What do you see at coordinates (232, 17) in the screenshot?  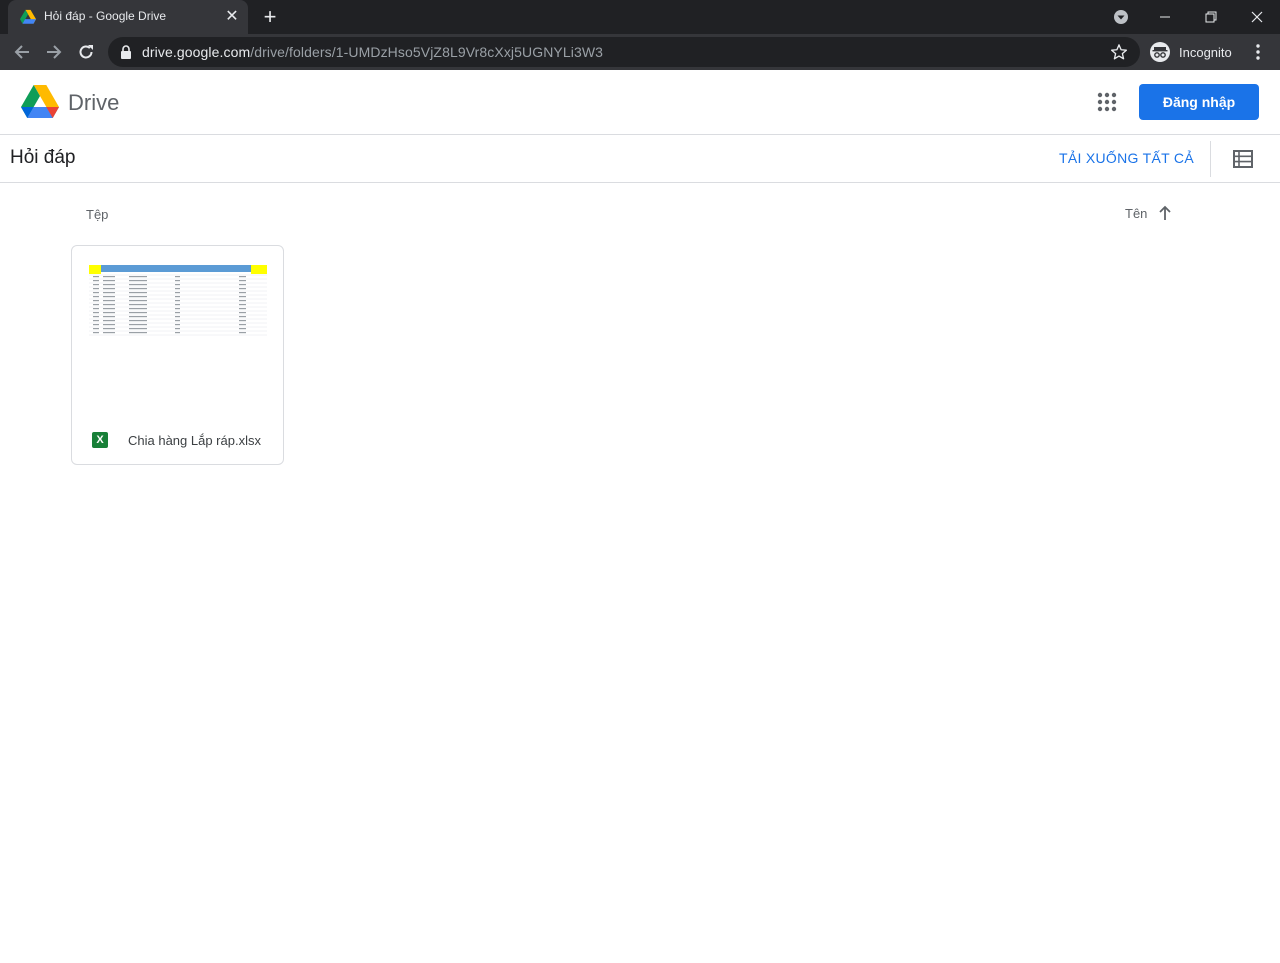 I see `close-tab-icon: ✕` at bounding box center [232, 17].